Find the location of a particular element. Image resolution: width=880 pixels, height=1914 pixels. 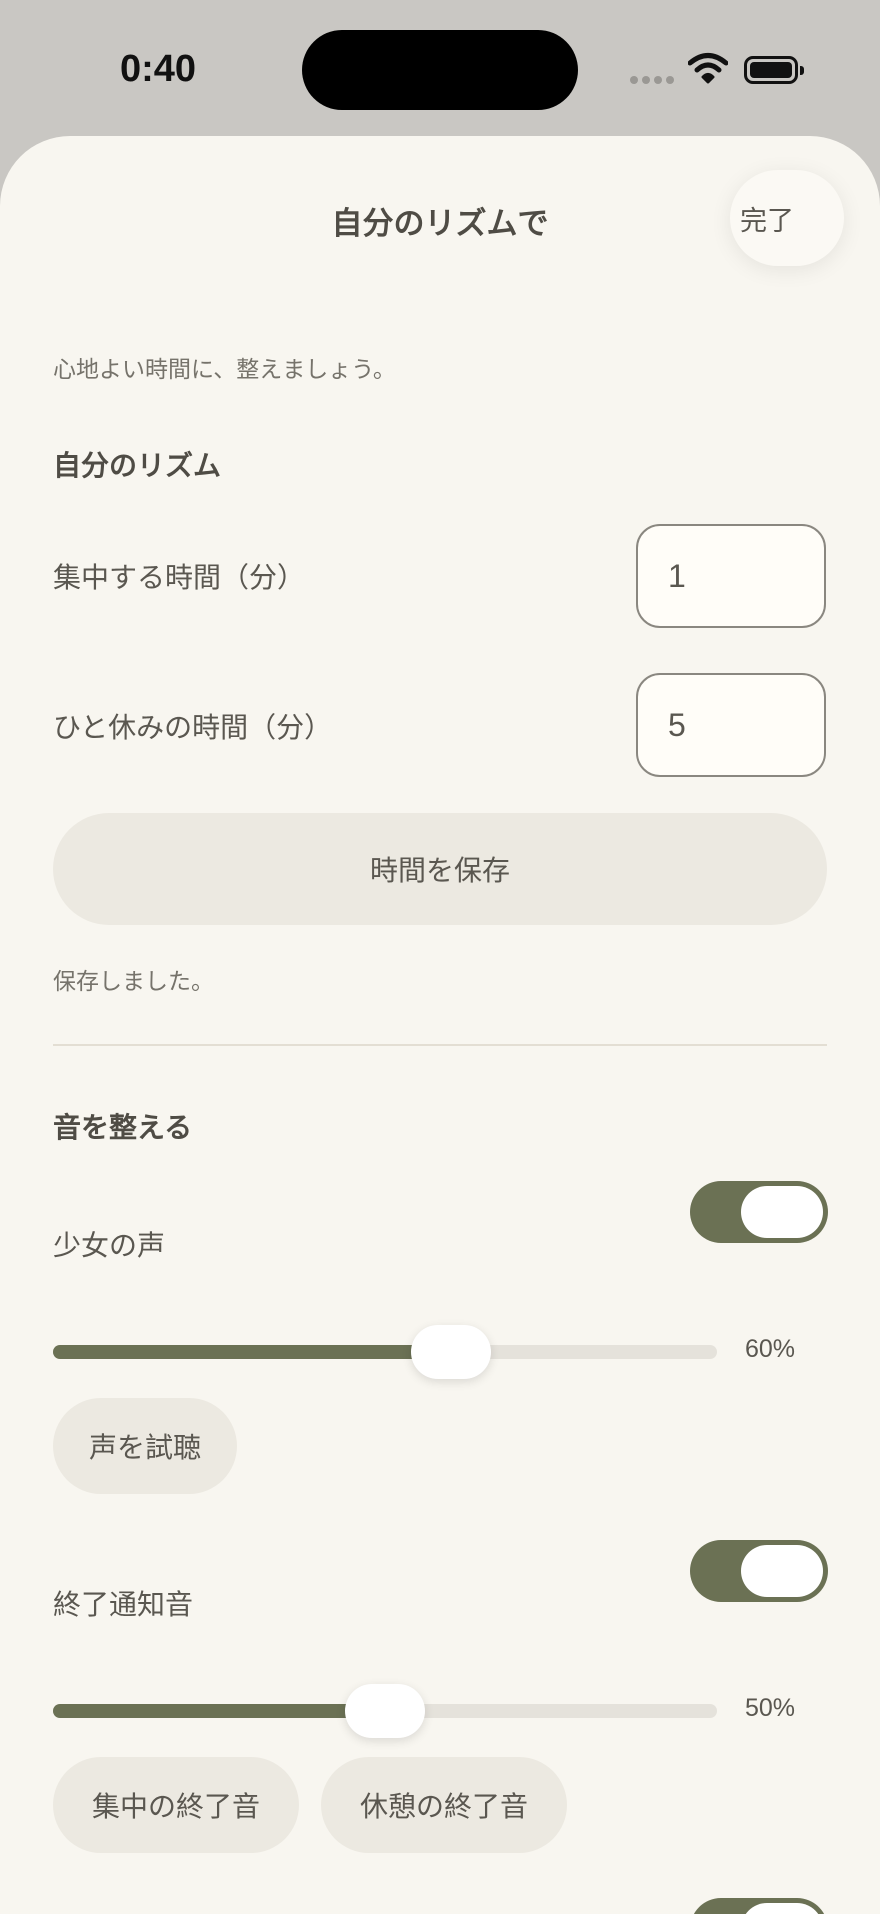

save-status-message: 保存しました。 is located at coordinates (133, 982).